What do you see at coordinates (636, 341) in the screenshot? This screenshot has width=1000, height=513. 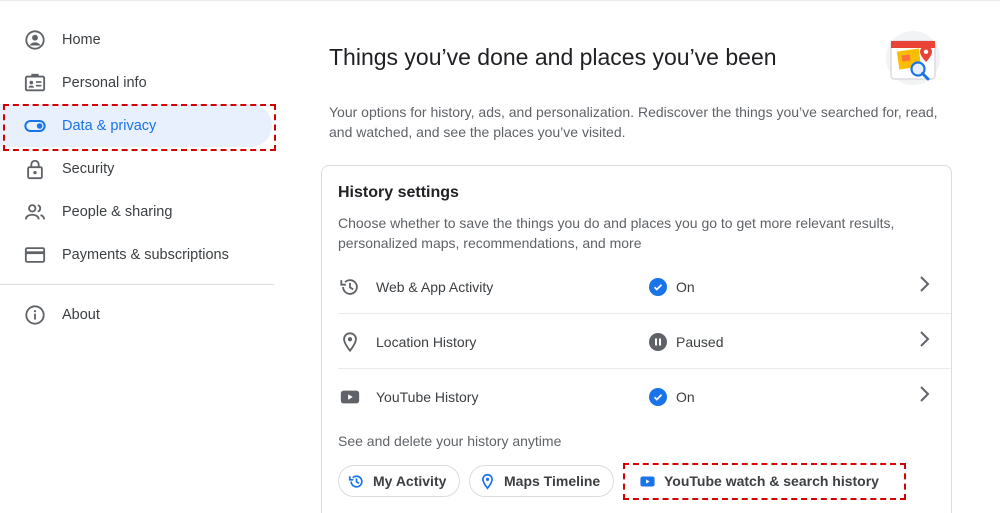 I see `location-history-row: Location History Paused` at bounding box center [636, 341].